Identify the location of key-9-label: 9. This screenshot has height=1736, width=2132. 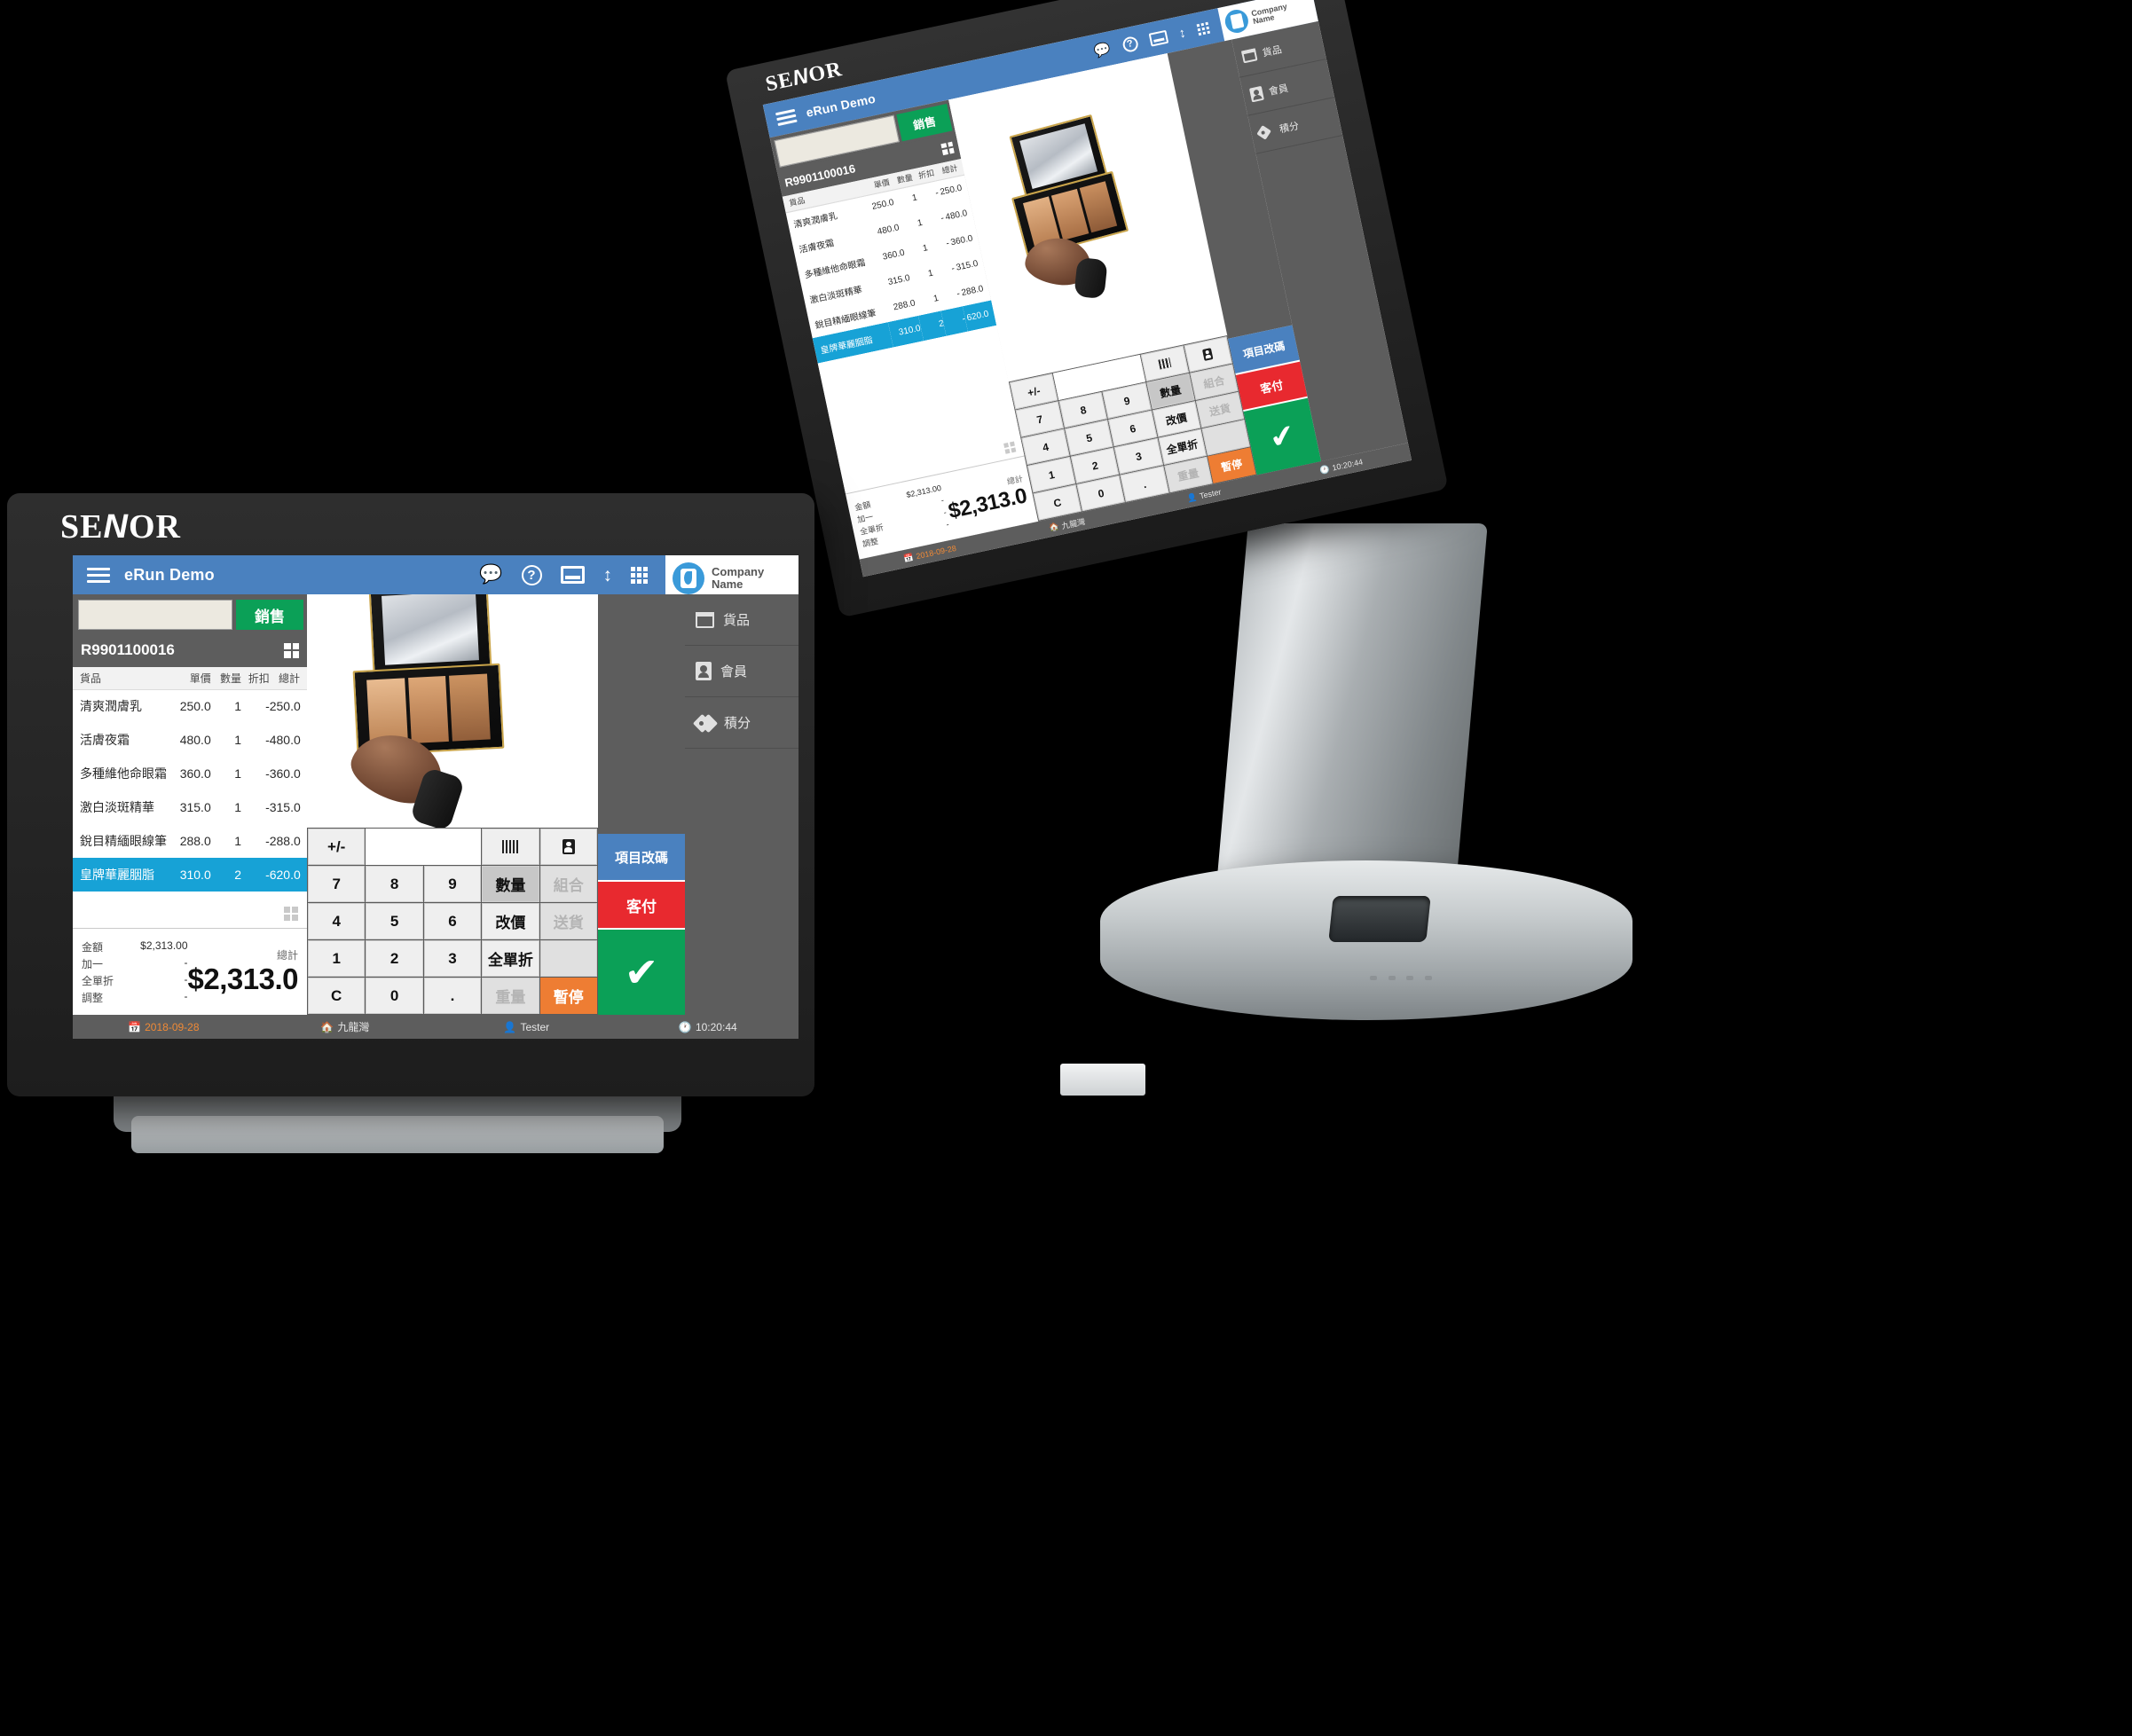
(1126, 401).